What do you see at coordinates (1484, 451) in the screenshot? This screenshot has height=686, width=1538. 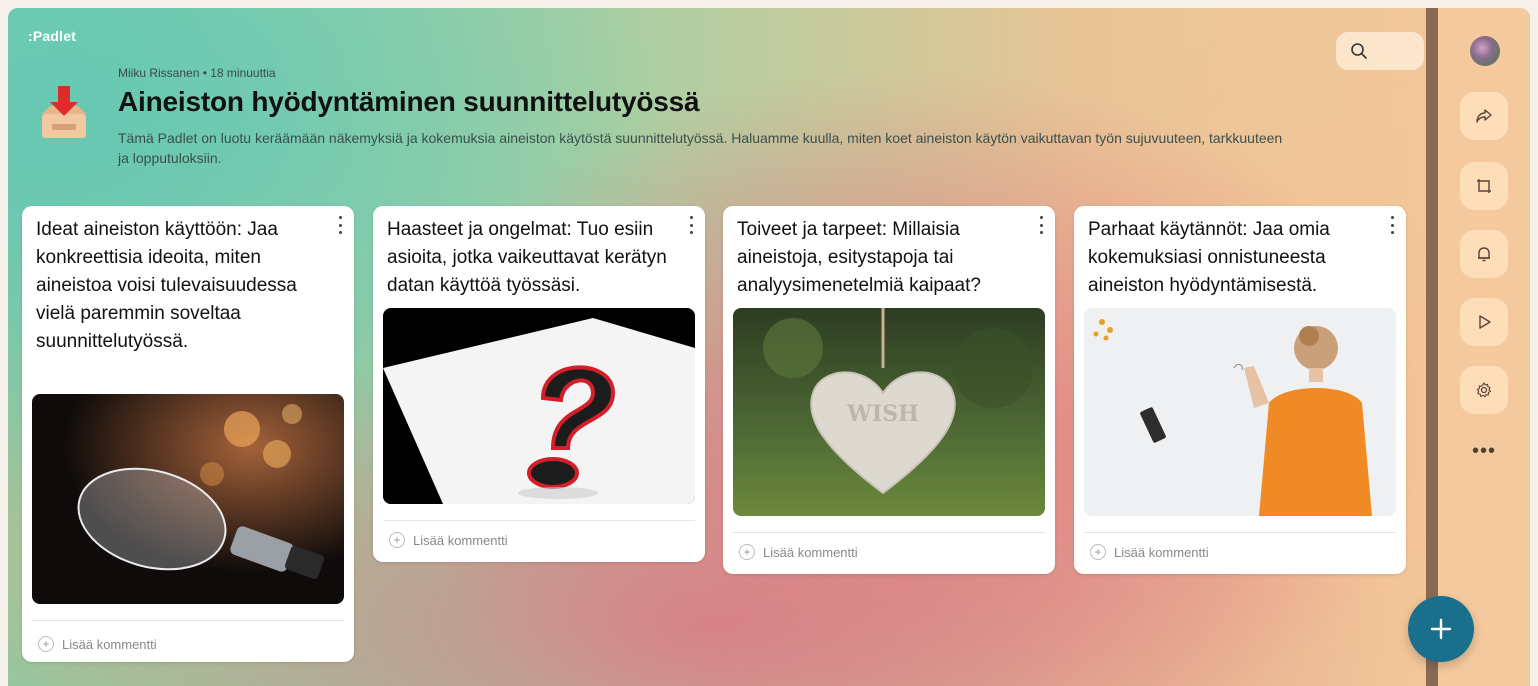 I see `more-icon: •••` at bounding box center [1484, 451].